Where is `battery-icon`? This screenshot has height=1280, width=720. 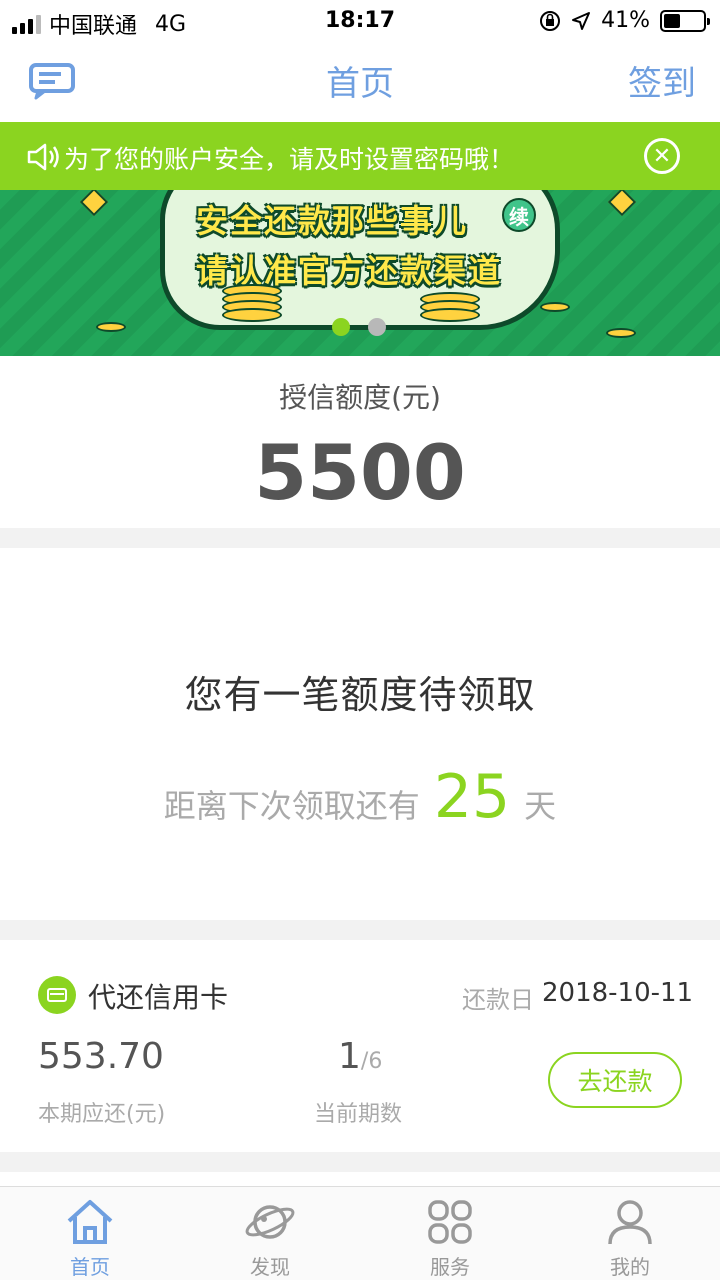 battery-icon is located at coordinates (685, 20).